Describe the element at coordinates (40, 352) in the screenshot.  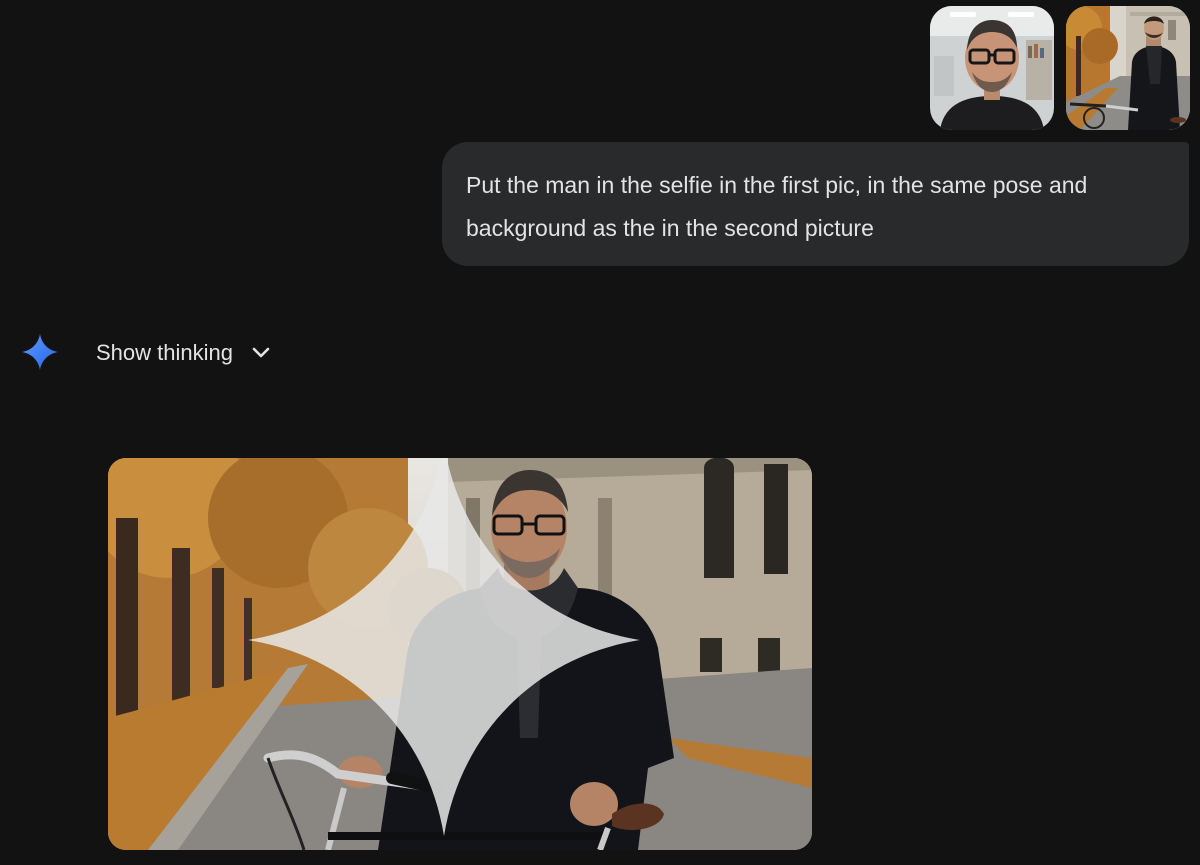
I see `gemini-sparkle-icon` at that location.